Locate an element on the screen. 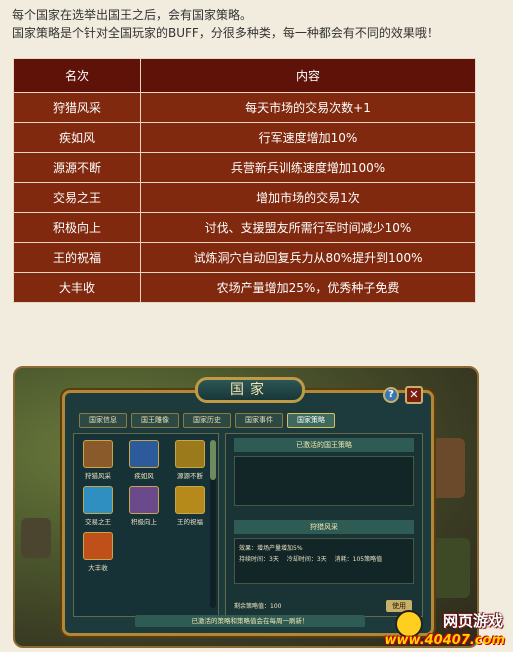  endless-icon is located at coordinates (190, 454).